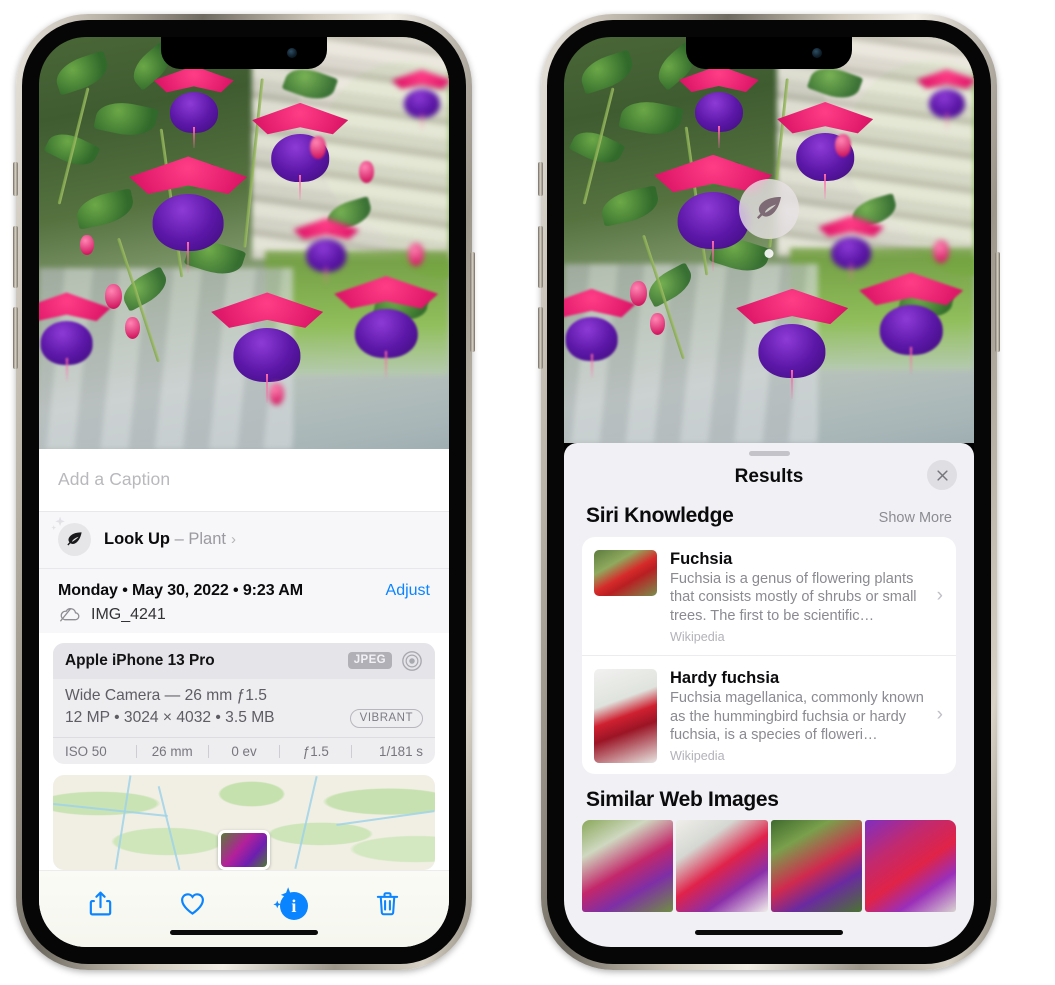 The image size is (1055, 985). I want to click on section-title: Similar Web Images, so click(682, 800).